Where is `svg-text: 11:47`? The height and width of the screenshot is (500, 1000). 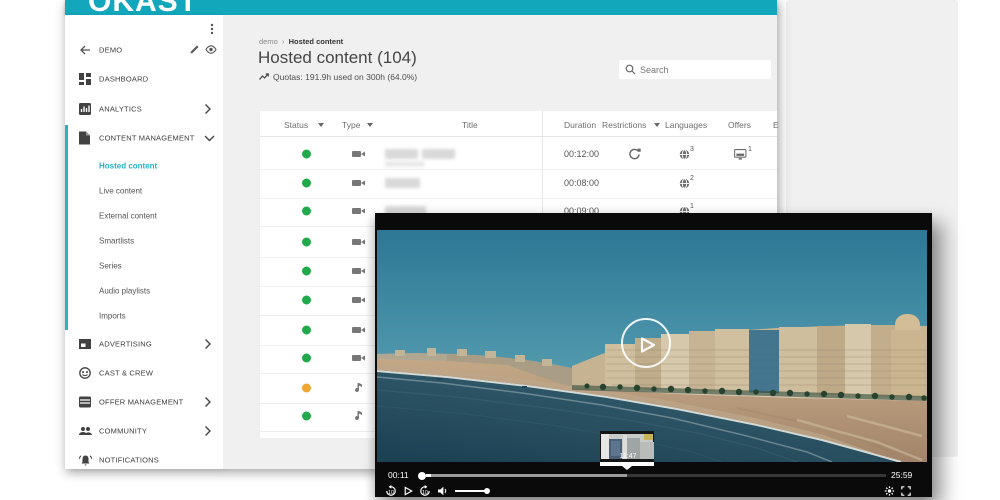
svg-text: 11:47 is located at coordinates (628, 456).